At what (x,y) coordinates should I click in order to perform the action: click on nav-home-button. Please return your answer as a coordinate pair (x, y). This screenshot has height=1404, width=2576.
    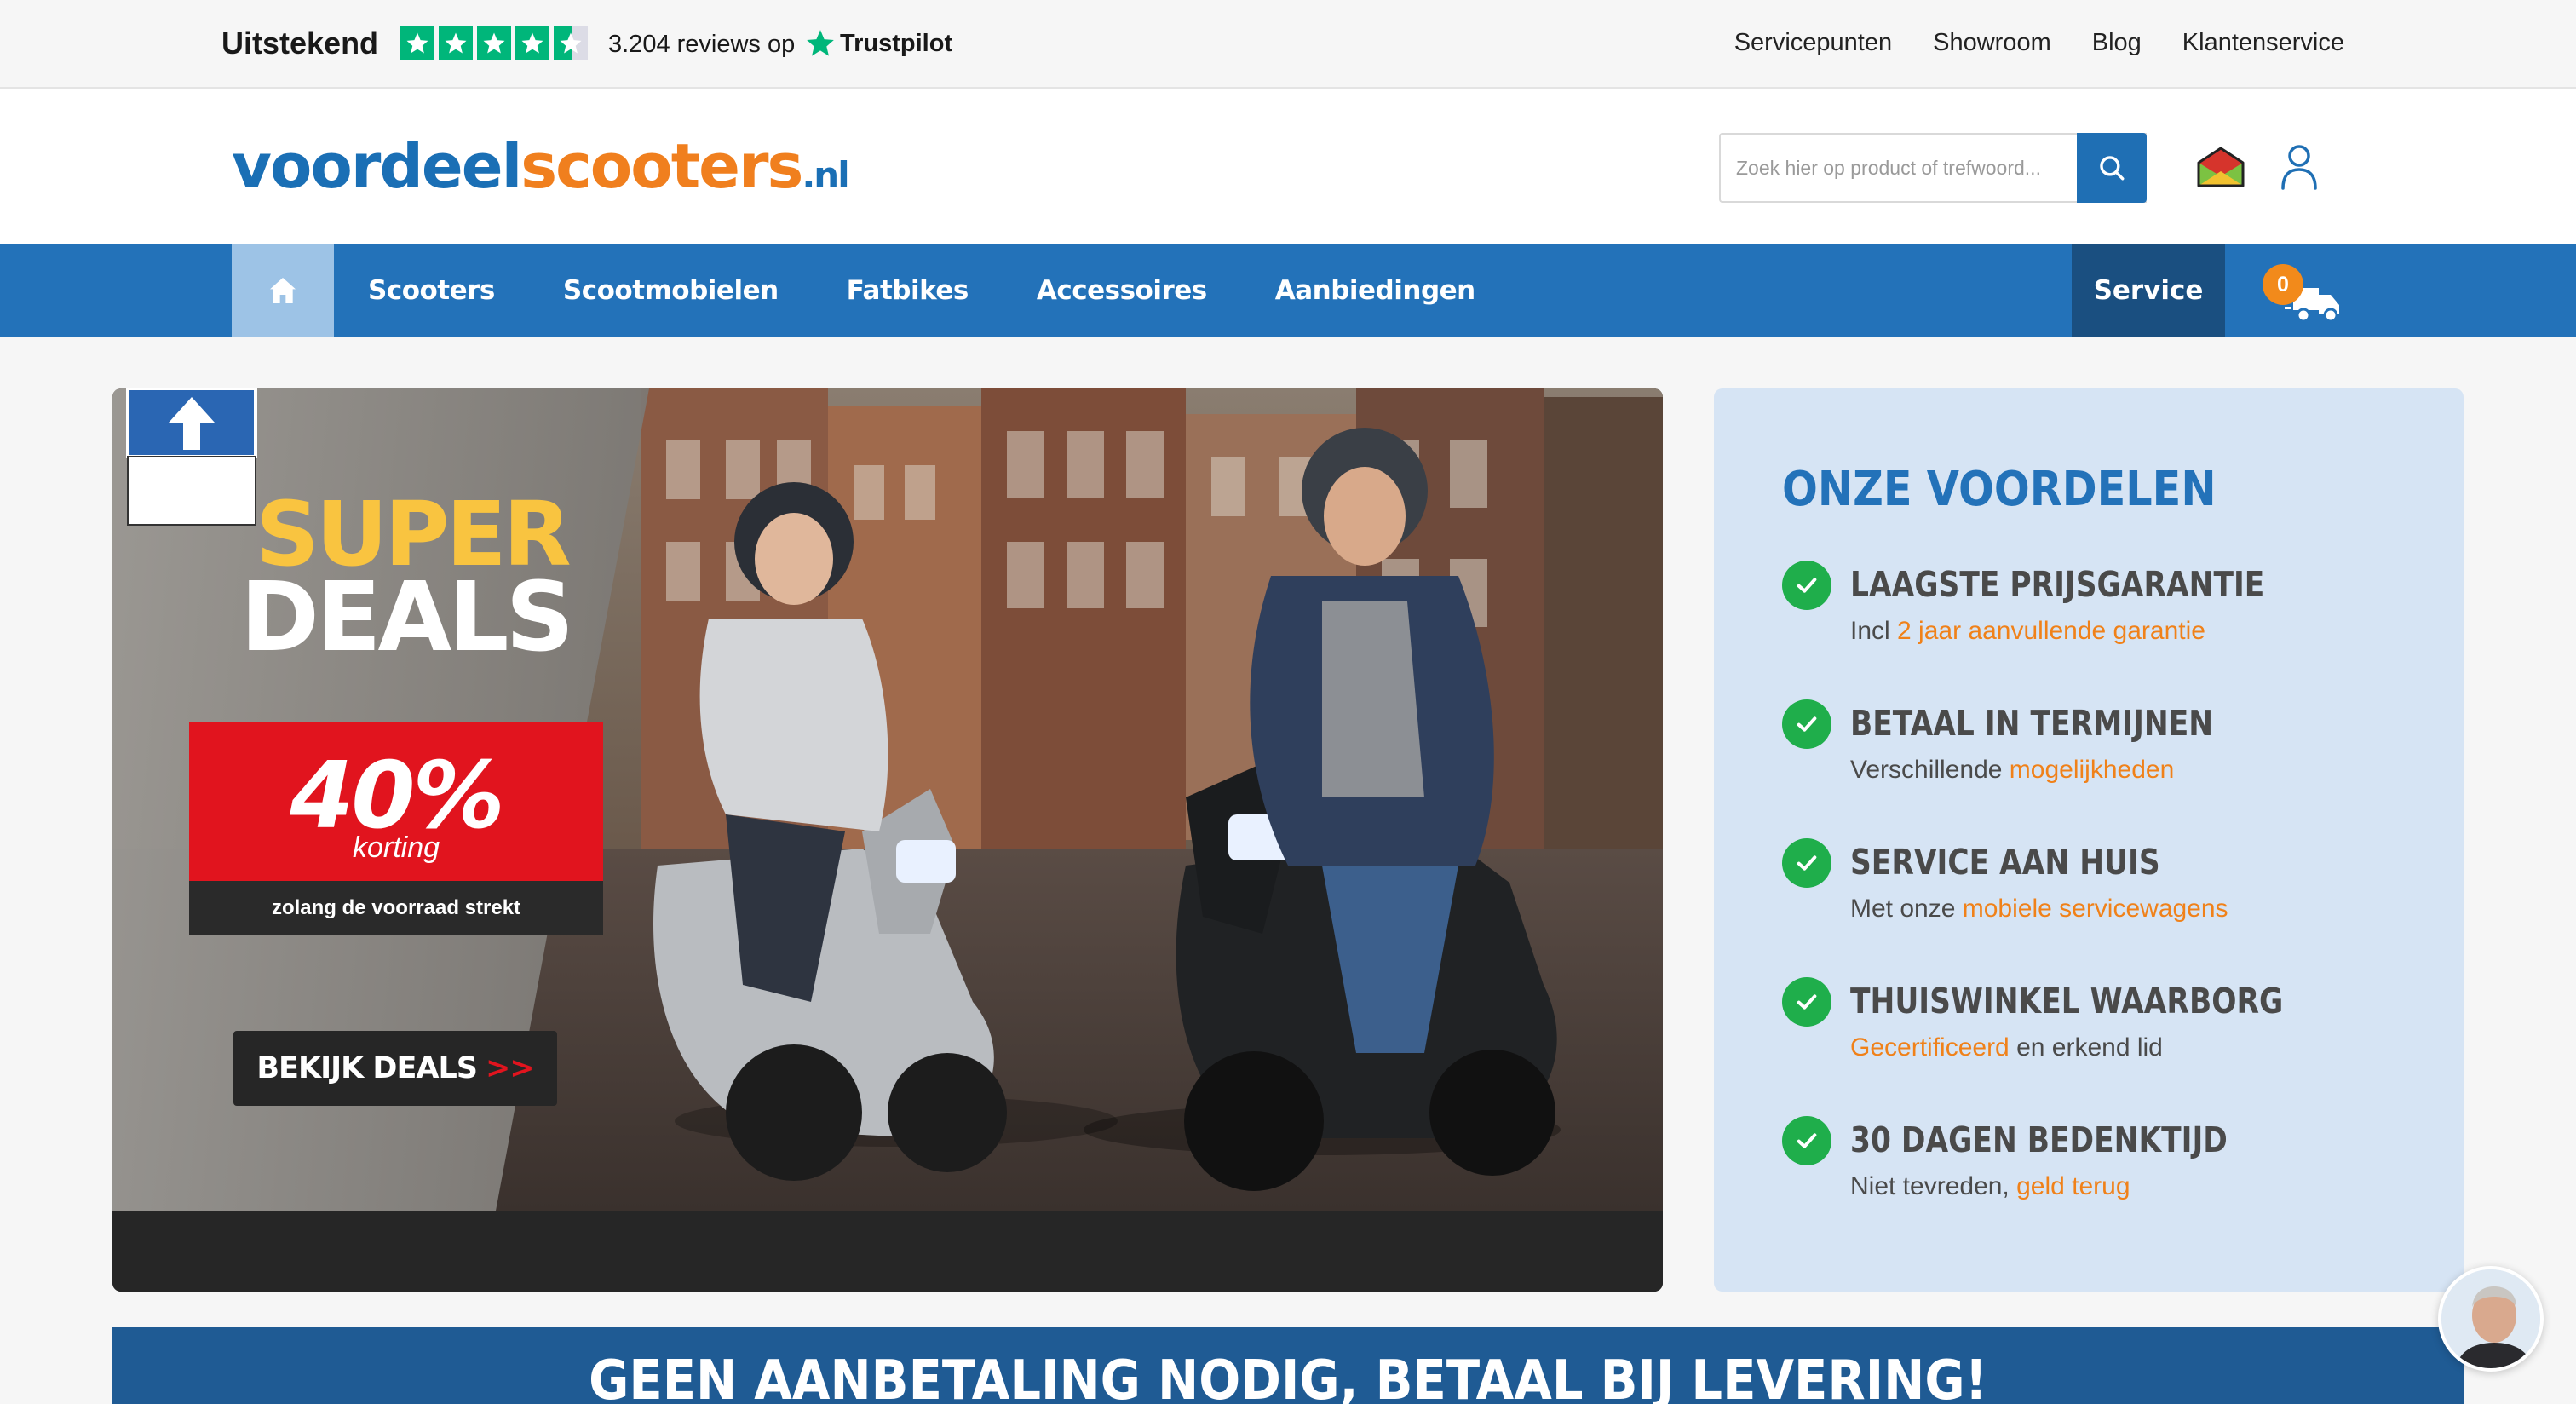
    Looking at the image, I should click on (283, 290).